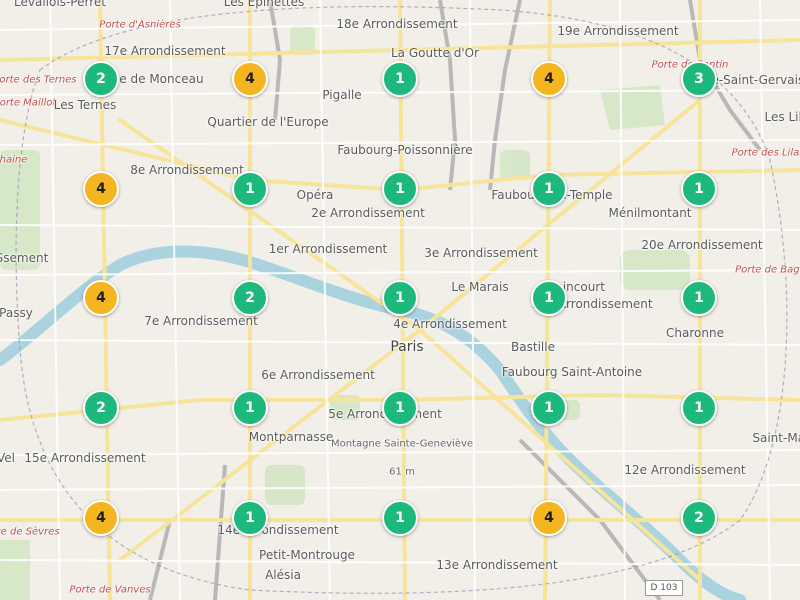  What do you see at coordinates (618, 31) in the screenshot?
I see `map-place-label: 19e Arrondissement` at bounding box center [618, 31].